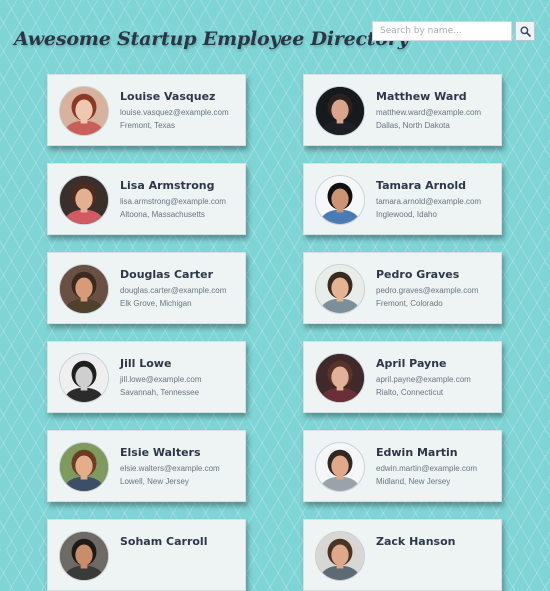 This screenshot has width=550, height=591. Describe the element at coordinates (427, 290) in the screenshot. I see `employee-email: pedro.graves@example.com` at that location.